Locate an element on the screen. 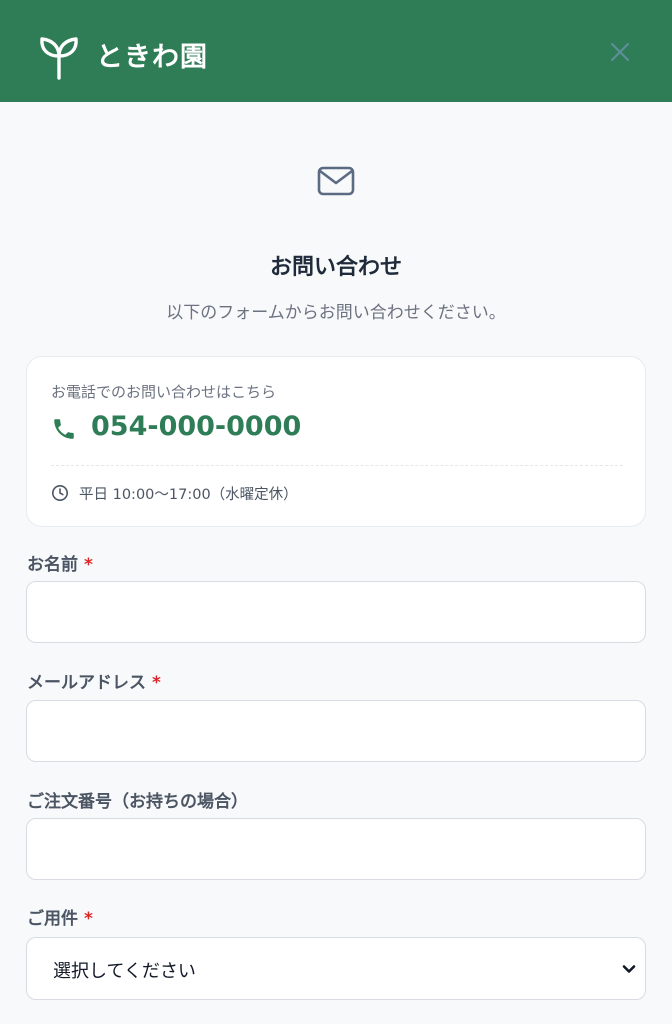 The height and width of the screenshot is (1024, 672). mail-icon is located at coordinates (336, 181).